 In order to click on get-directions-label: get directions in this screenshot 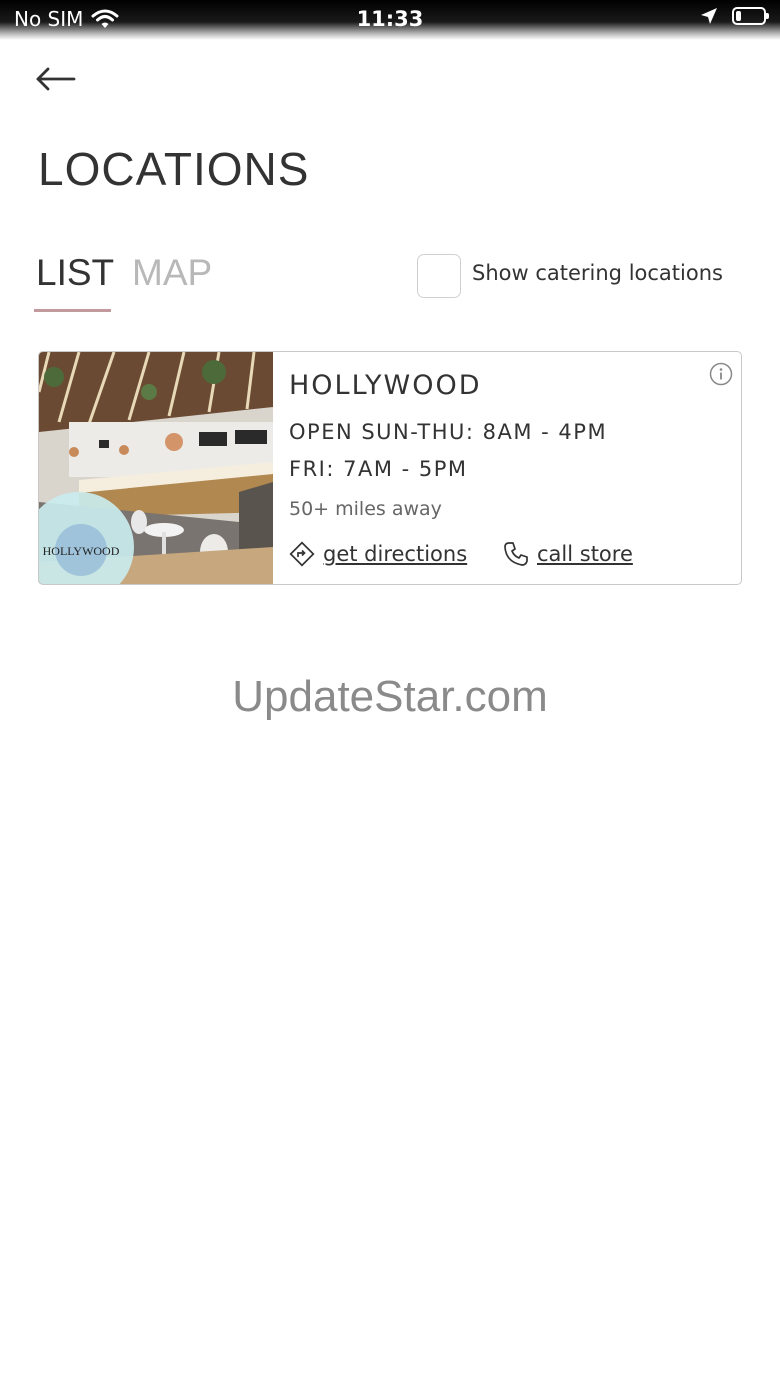, I will do `click(395, 554)`.